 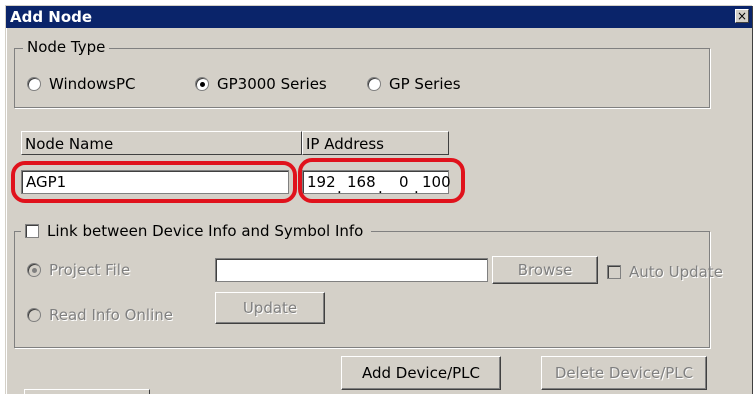 What do you see at coordinates (545, 270) in the screenshot?
I see `browse-button: Browse` at bounding box center [545, 270].